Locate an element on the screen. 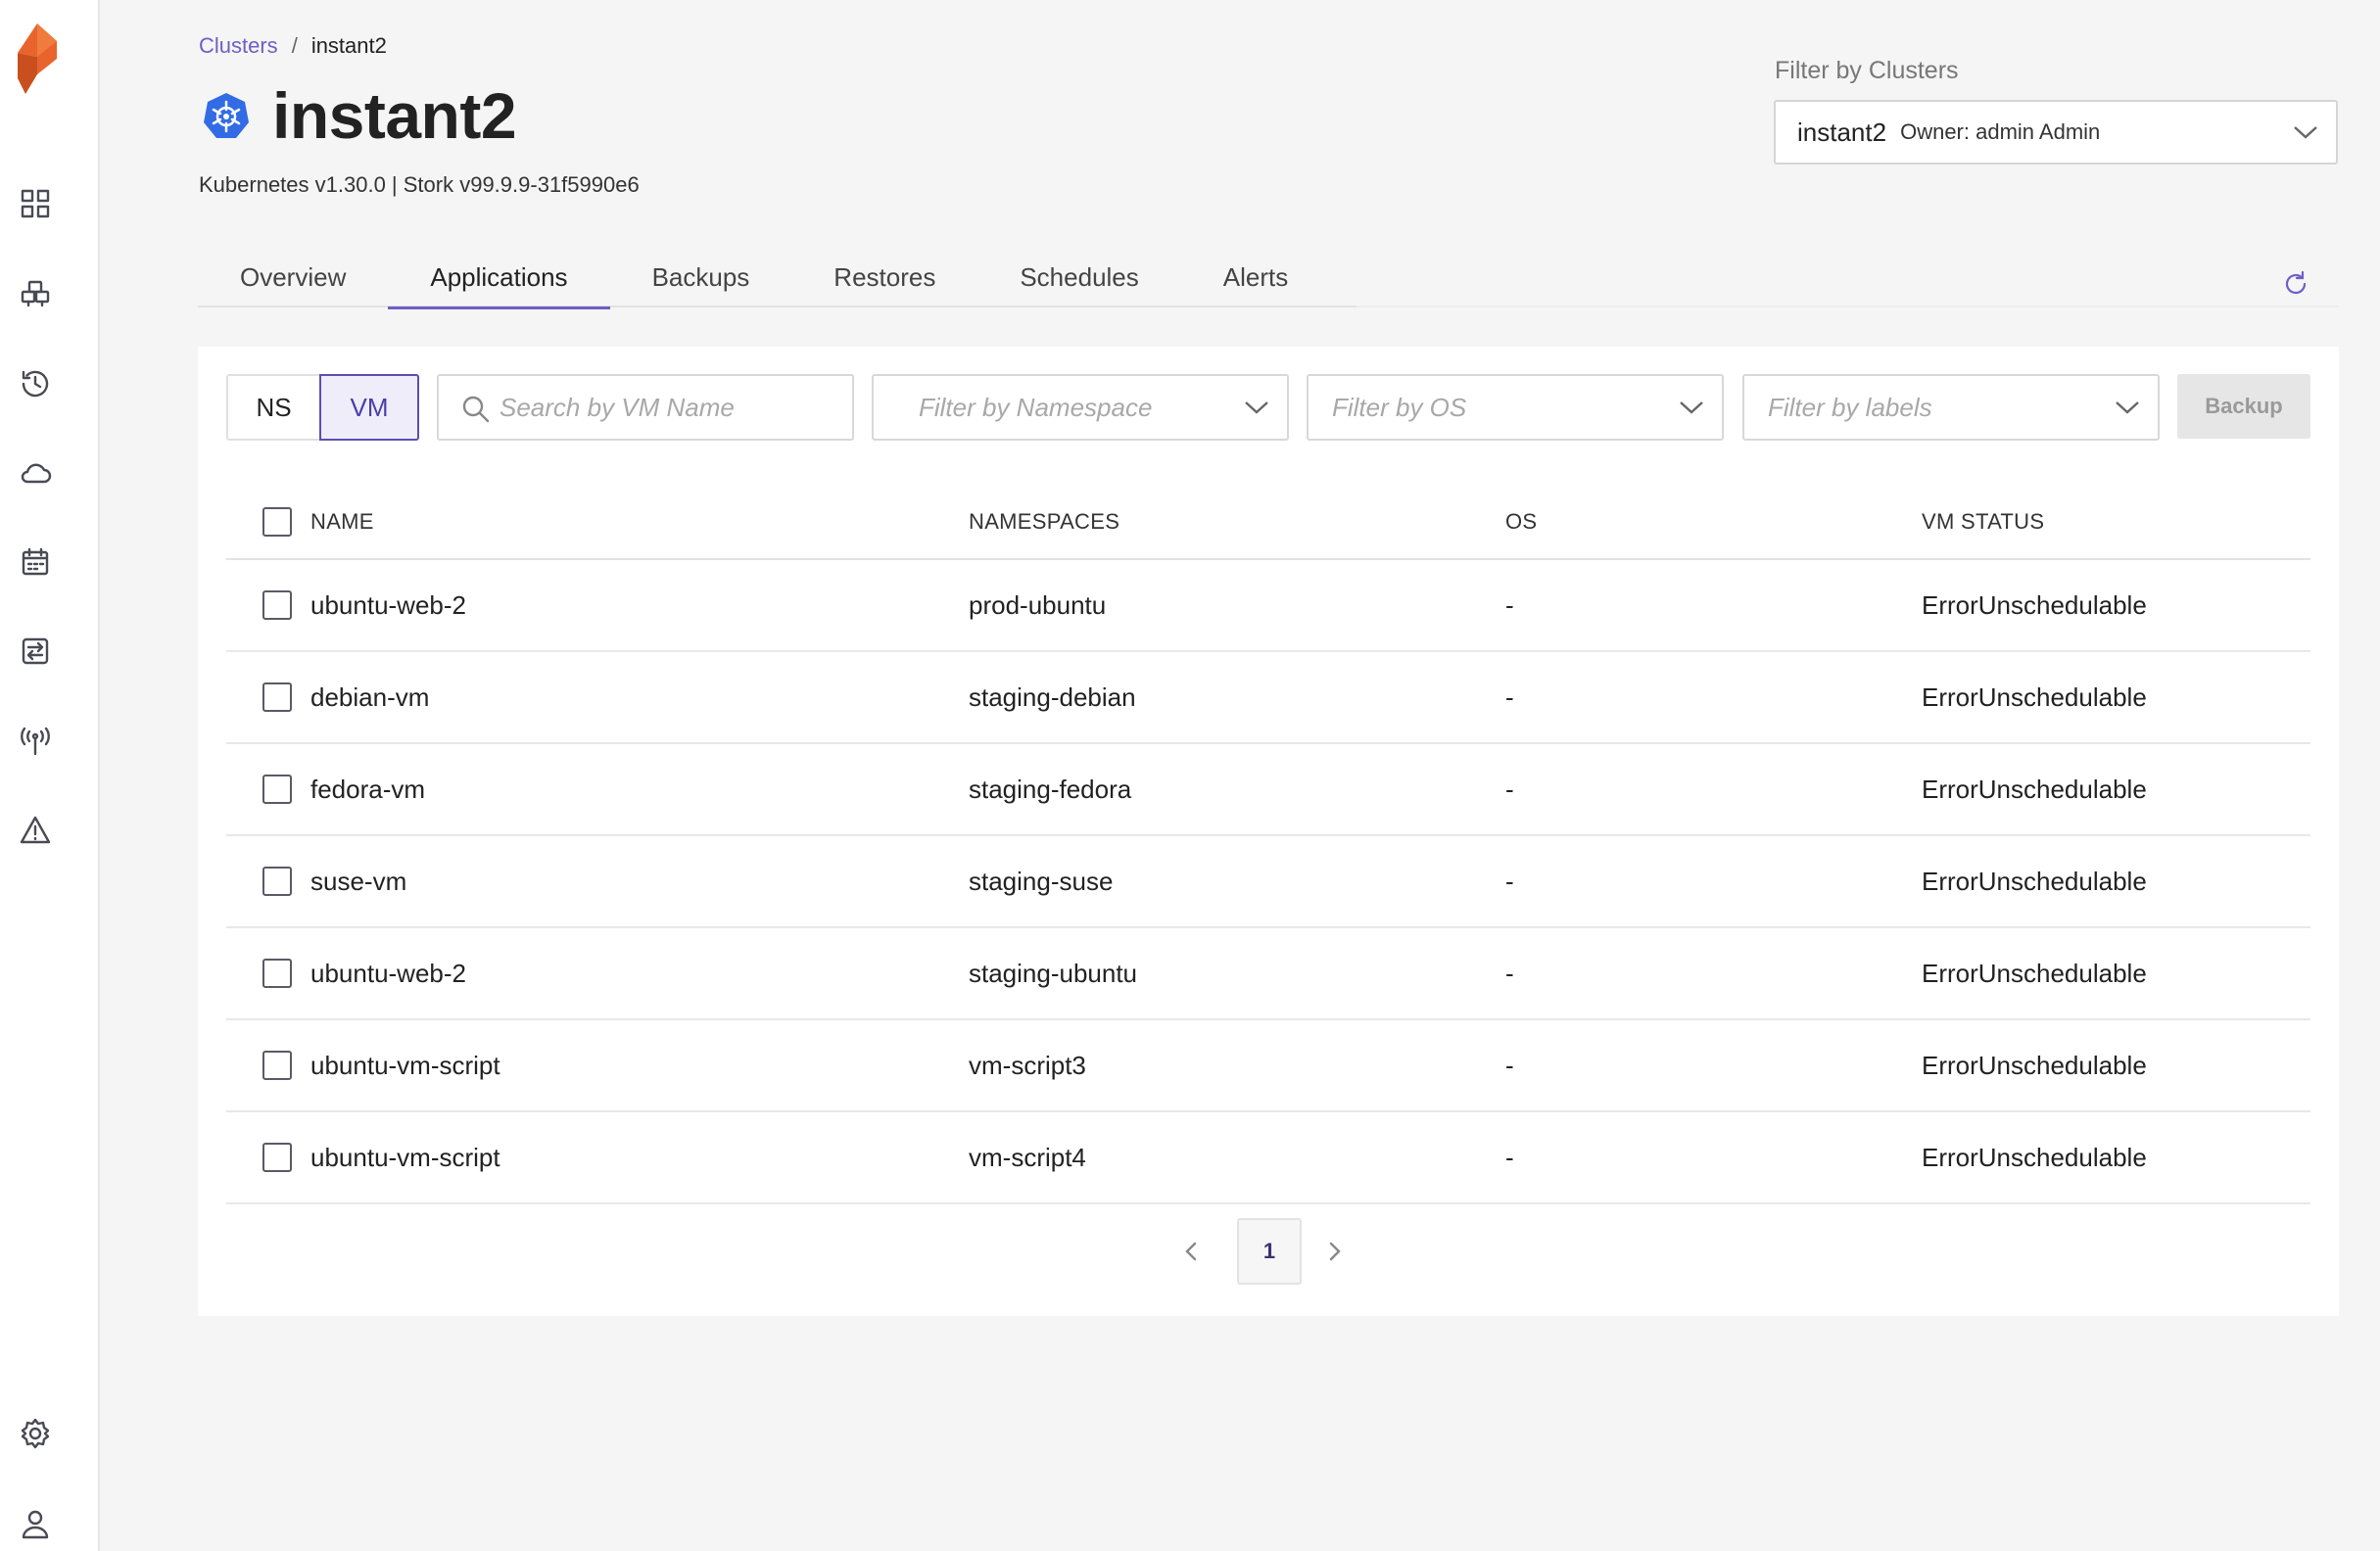 The width and height of the screenshot is (2380, 1551). header-os: OS is located at coordinates (1521, 522).